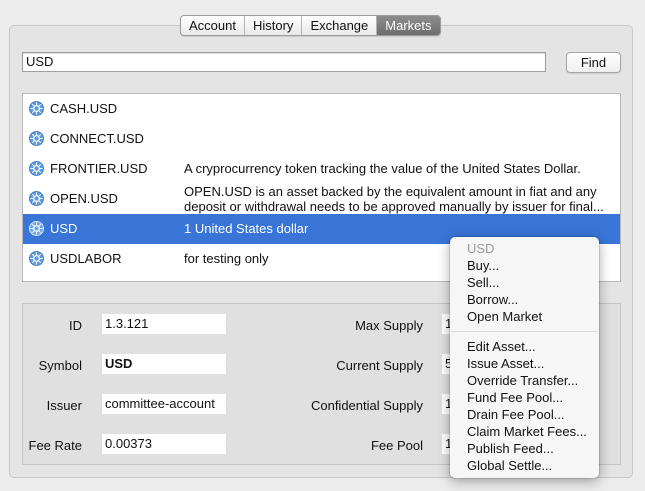  What do you see at coordinates (164, 364) in the screenshot?
I see `symbol-field: USD` at bounding box center [164, 364].